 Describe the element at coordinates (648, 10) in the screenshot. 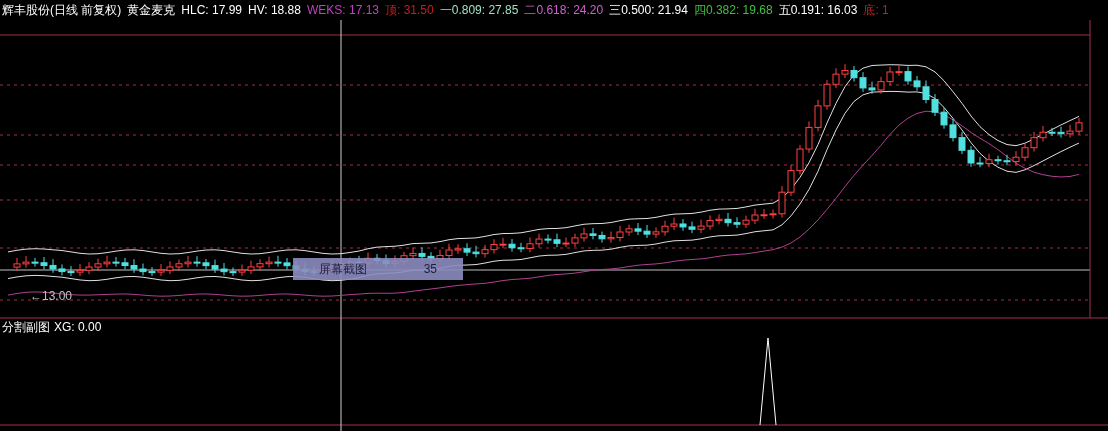

I see `indicator-value: 三0.500: 21.94` at that location.